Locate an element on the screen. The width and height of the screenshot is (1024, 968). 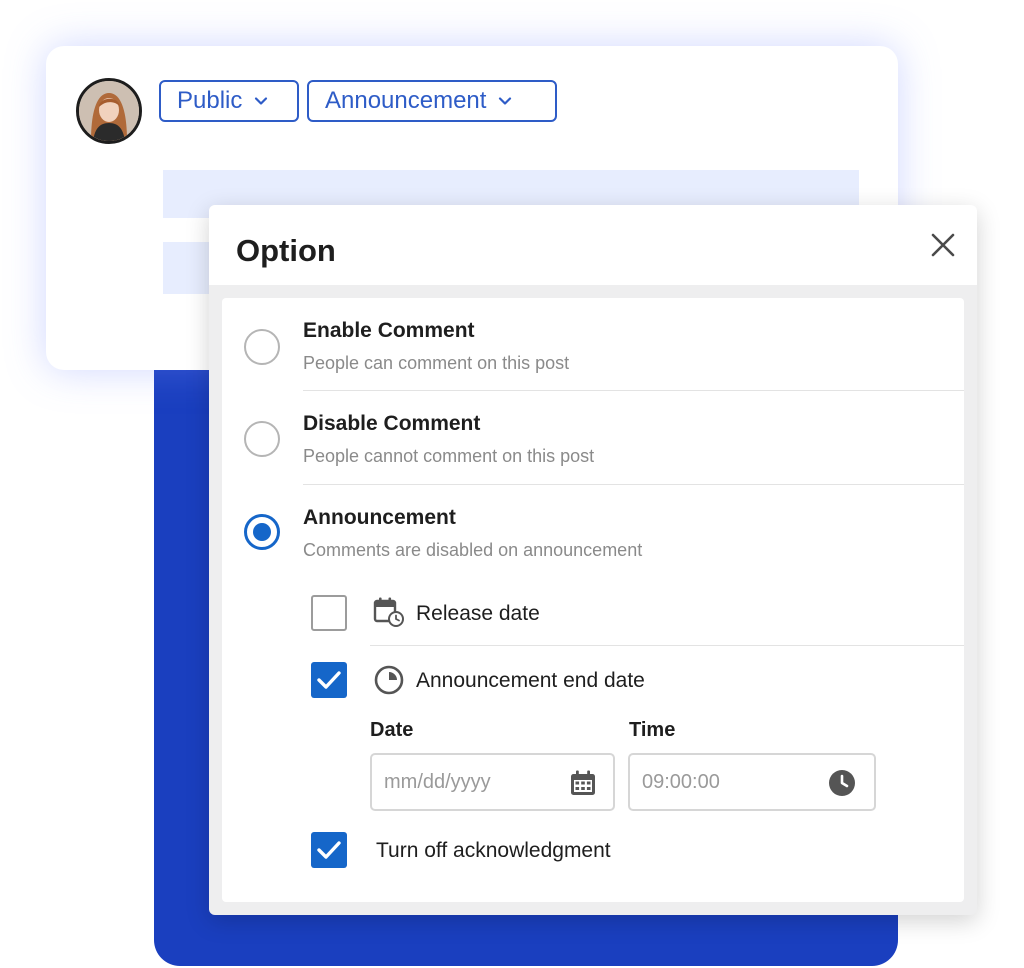
option-title-enable-comment: Enable Comment is located at coordinates (389, 330).